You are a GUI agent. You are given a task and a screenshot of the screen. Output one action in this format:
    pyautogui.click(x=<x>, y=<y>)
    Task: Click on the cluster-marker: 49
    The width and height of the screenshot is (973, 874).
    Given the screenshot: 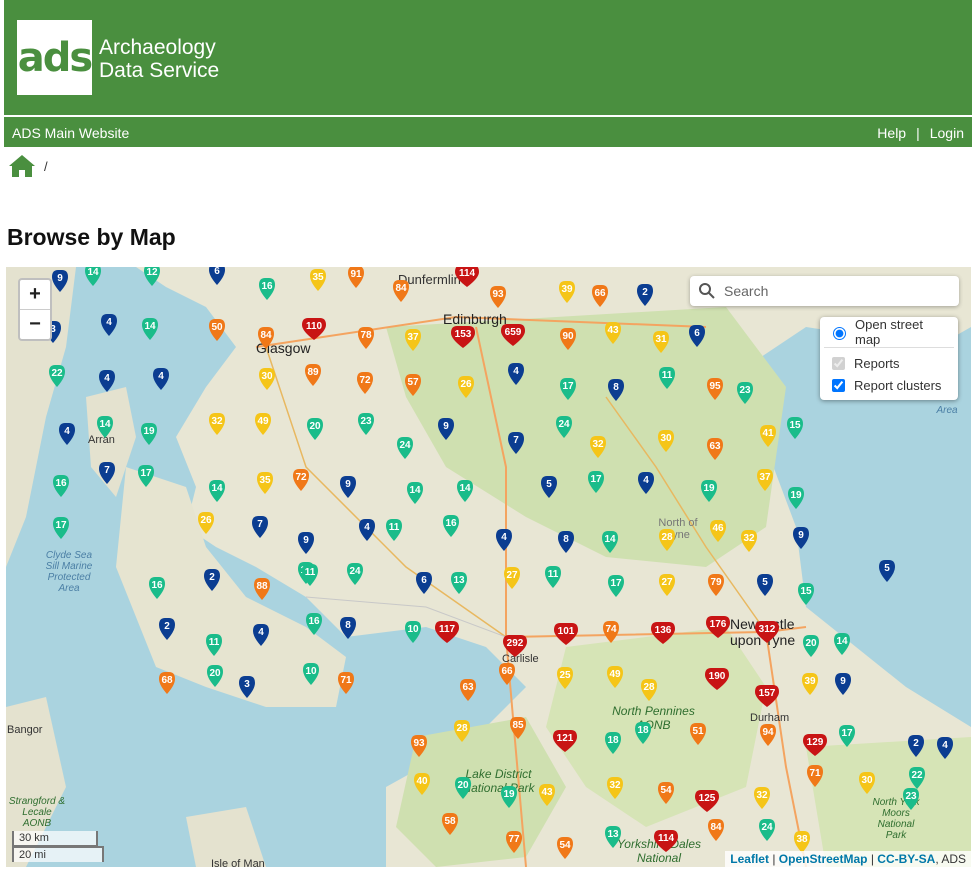 What is the action you would take?
    pyautogui.click(x=263, y=424)
    